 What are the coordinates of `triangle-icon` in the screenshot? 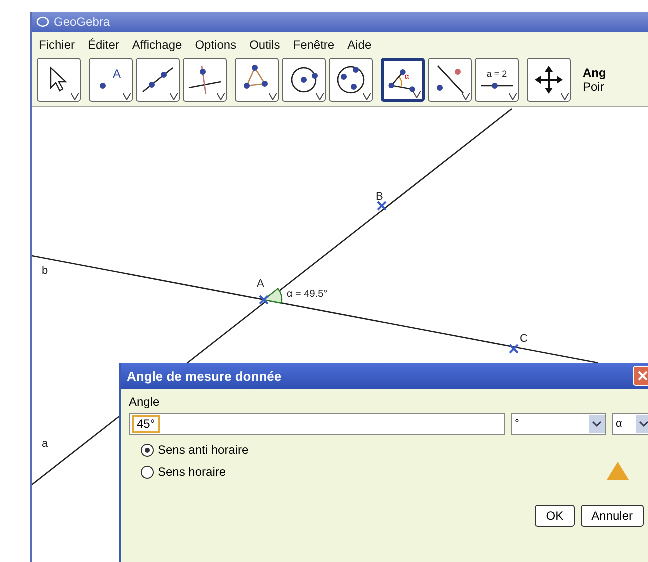 It's located at (618, 471).